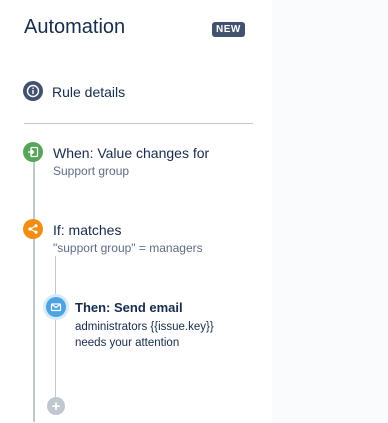 The width and height of the screenshot is (388, 423). Describe the element at coordinates (33, 229) in the screenshot. I see `branch-icon` at that location.